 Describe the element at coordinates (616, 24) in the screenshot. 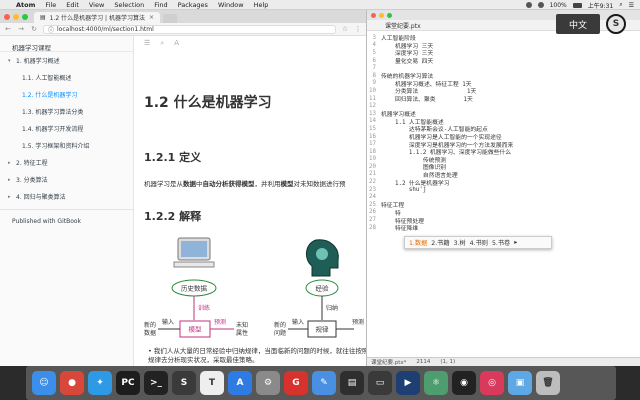

I see `sogou-ime-icon: S` at that location.